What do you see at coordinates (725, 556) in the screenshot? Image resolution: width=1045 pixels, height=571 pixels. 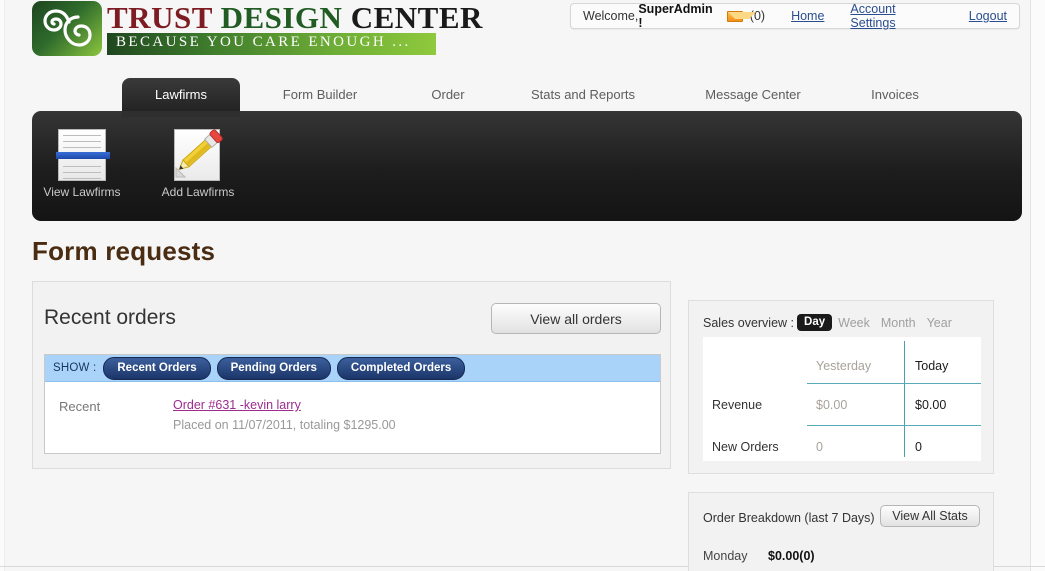 I see `breakdown-day-label: Monday` at bounding box center [725, 556].